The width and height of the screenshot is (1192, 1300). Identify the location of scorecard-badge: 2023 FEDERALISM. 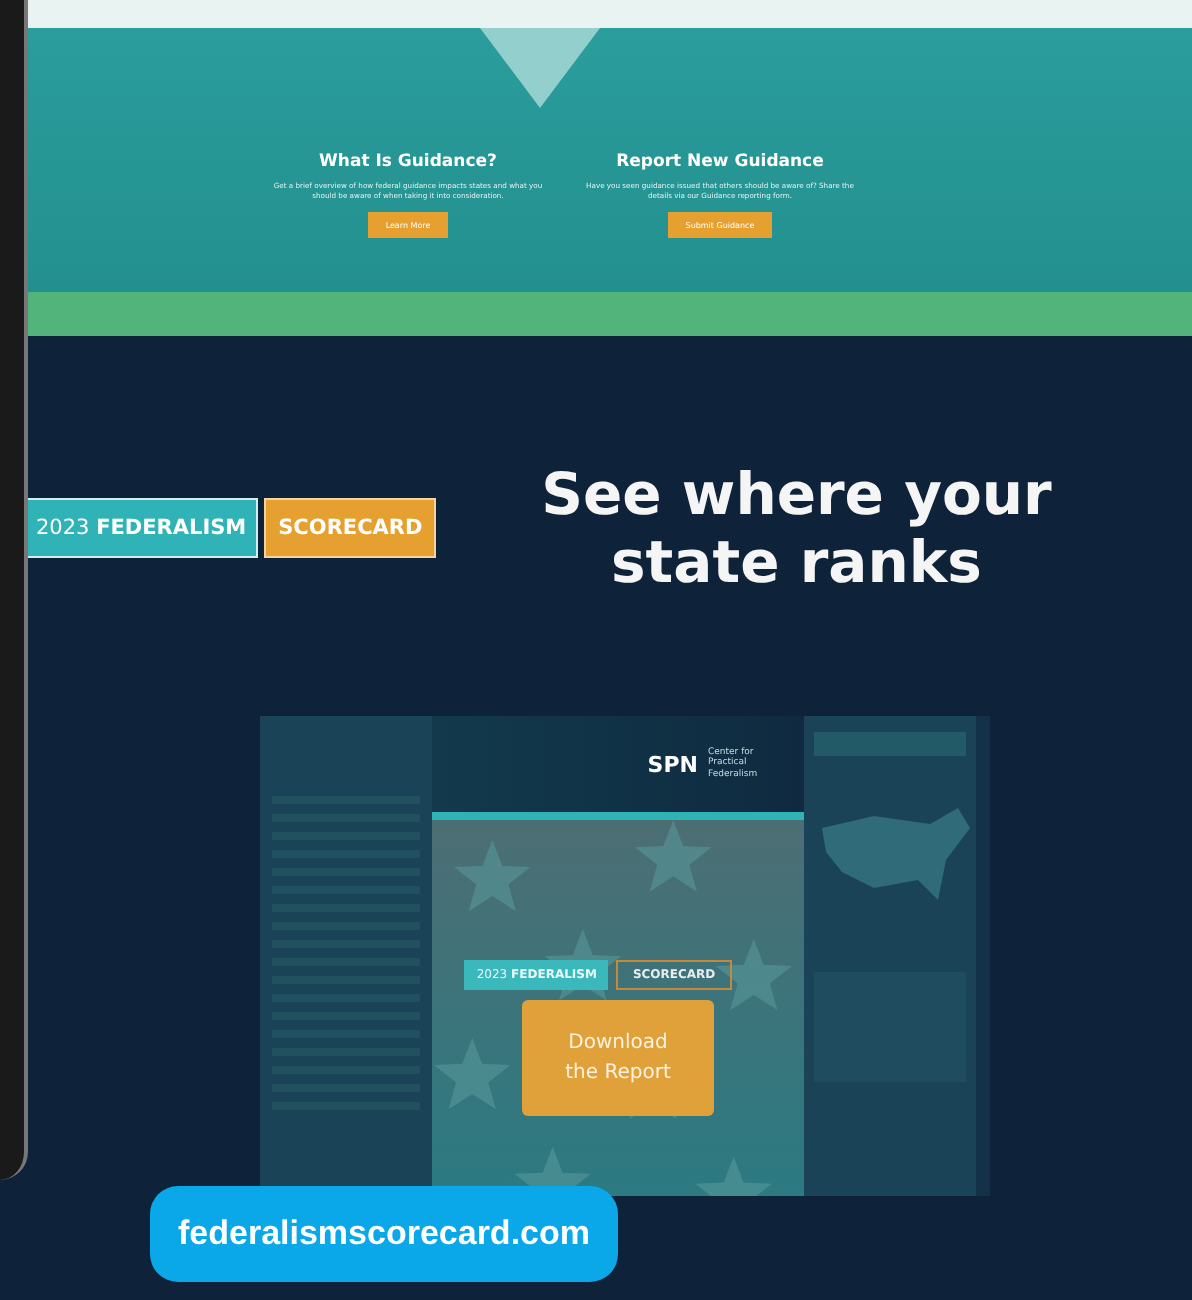
(141, 528).